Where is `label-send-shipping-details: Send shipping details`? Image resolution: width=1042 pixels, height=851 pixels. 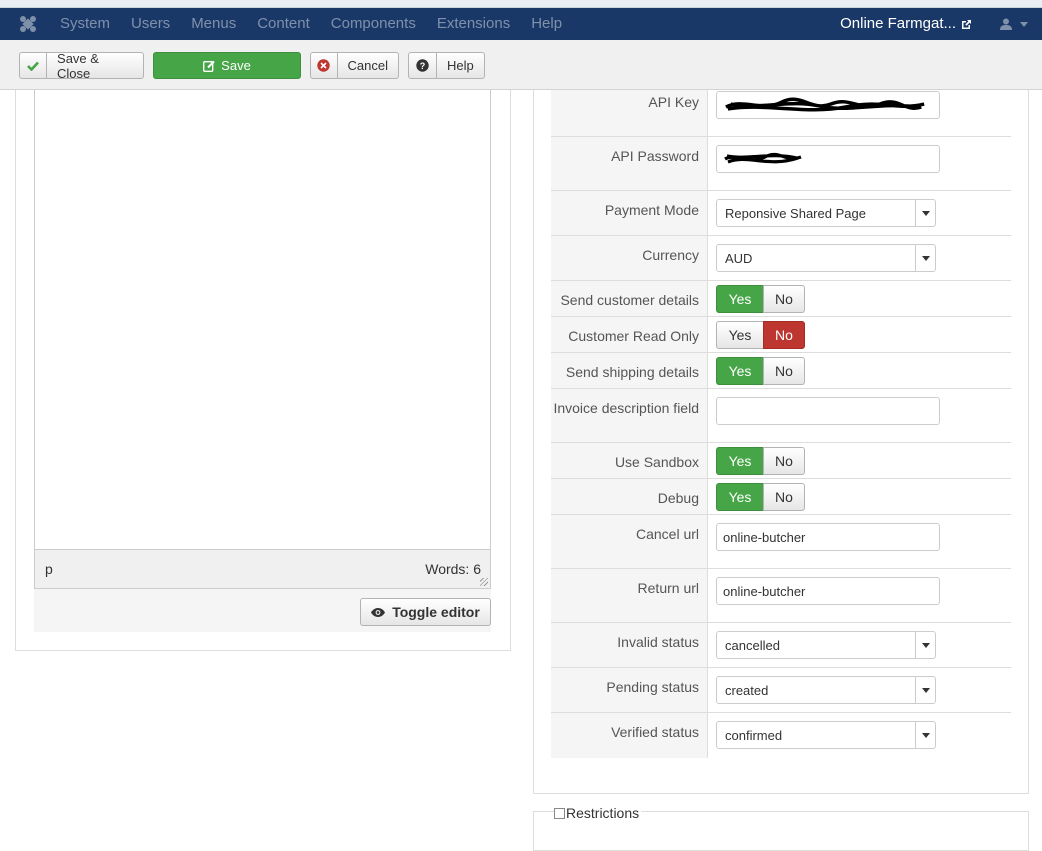 label-send-shipping-details: Send shipping details is located at coordinates (629, 370).